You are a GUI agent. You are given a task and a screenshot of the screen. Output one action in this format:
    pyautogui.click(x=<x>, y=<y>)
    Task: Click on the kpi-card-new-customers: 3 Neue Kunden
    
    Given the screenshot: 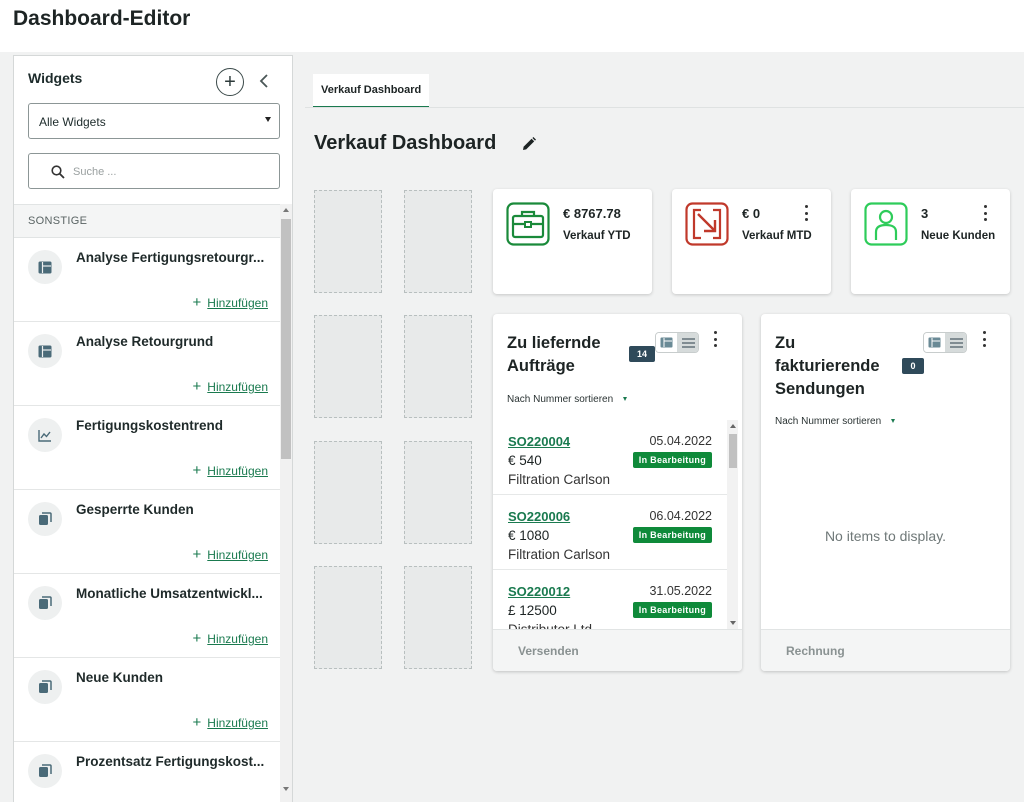 What is the action you would take?
    pyautogui.click(x=930, y=241)
    